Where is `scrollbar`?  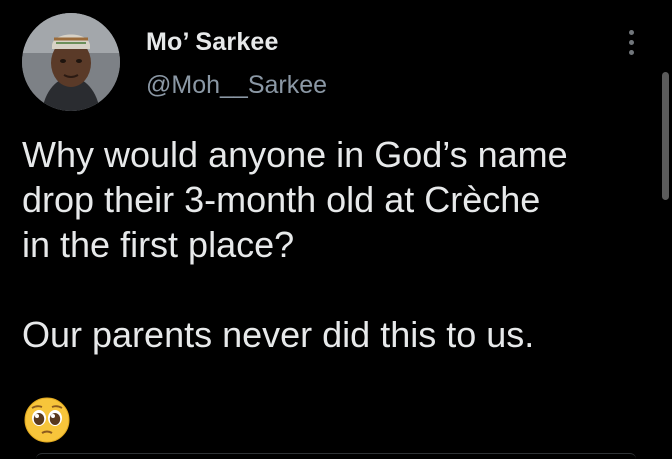 scrollbar is located at coordinates (665, 136).